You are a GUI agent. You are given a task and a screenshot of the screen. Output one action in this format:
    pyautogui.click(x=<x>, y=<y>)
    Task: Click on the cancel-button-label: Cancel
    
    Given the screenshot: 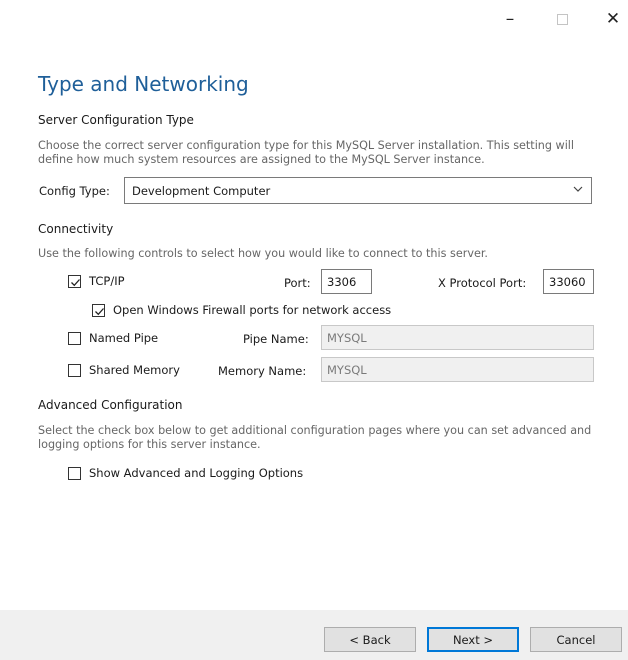 What is the action you would take?
    pyautogui.click(x=576, y=639)
    